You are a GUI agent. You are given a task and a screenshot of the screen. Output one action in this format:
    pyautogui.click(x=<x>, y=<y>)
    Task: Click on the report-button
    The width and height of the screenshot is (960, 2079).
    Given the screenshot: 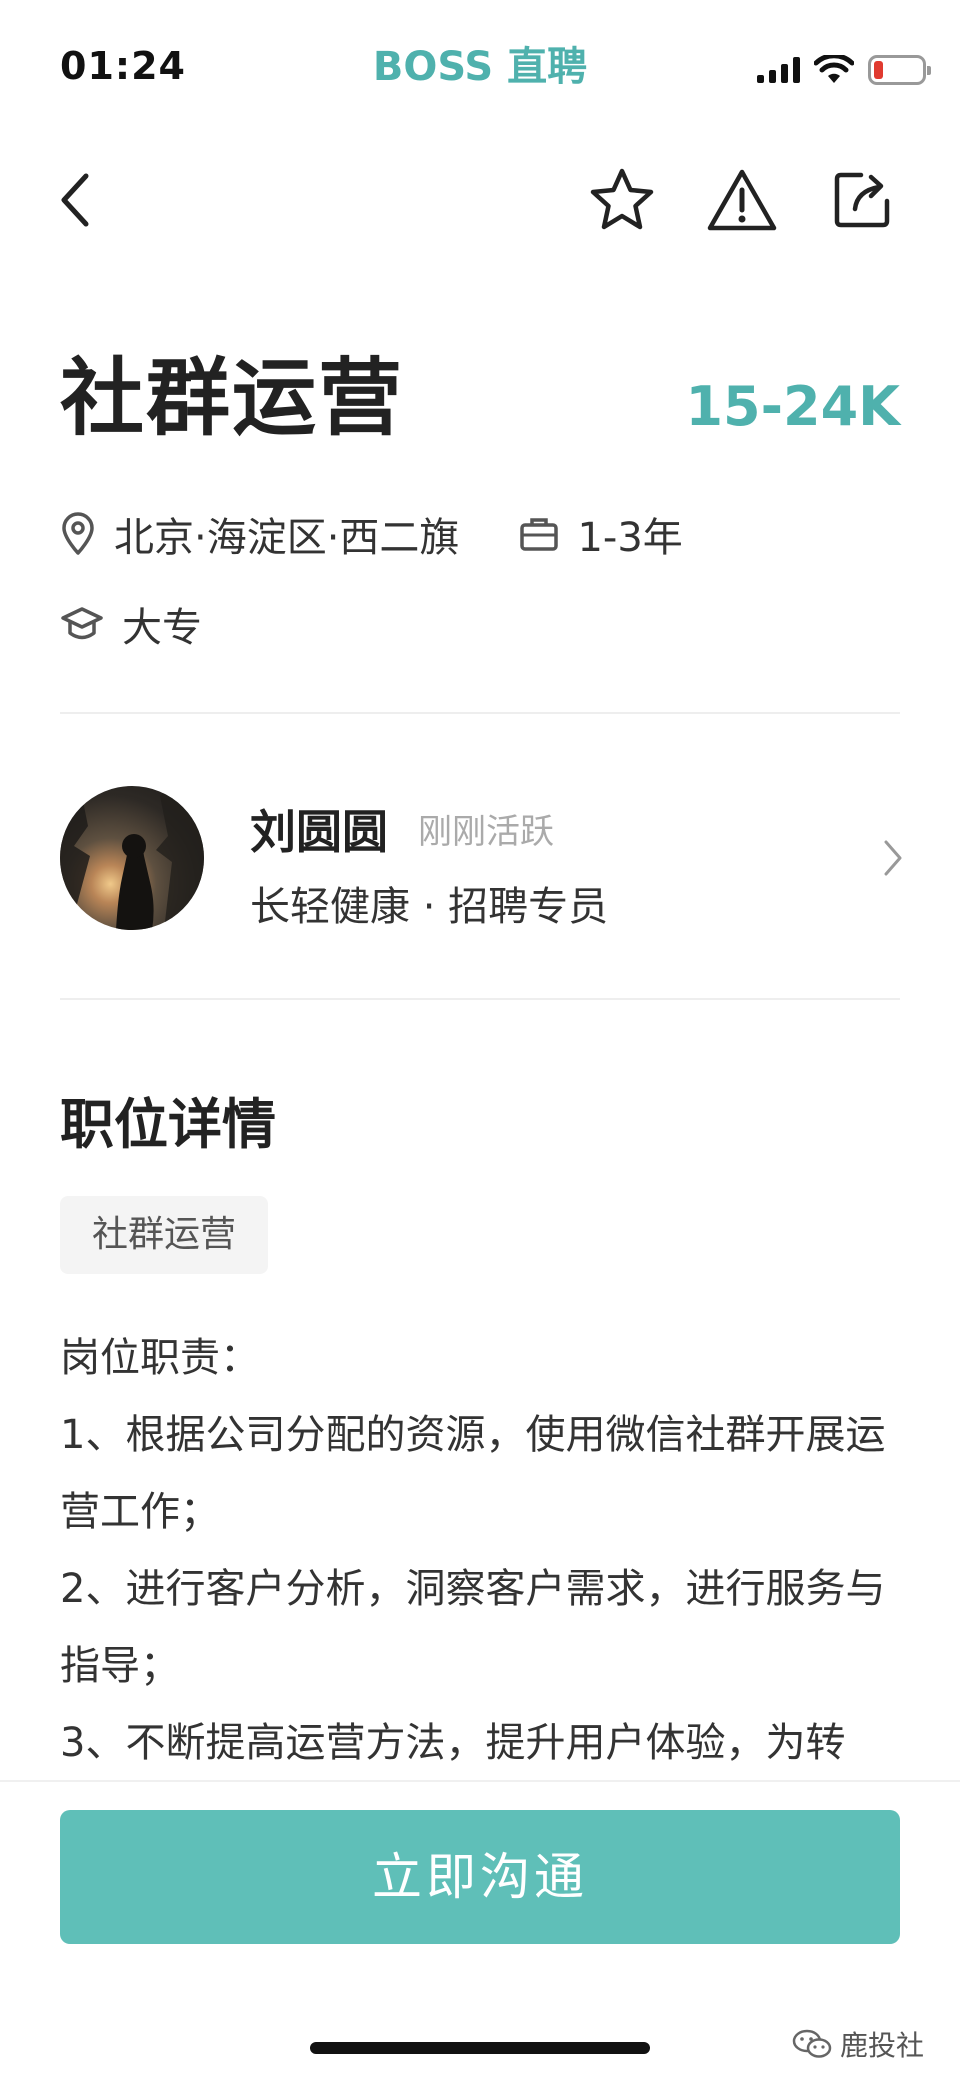 What is the action you would take?
    pyautogui.click(x=742, y=200)
    